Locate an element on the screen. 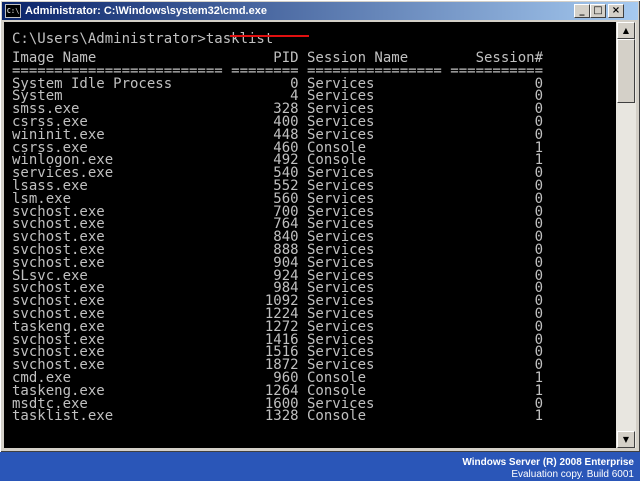 This screenshot has height=481, width=640. close-icon: × is located at coordinates (616, 10).